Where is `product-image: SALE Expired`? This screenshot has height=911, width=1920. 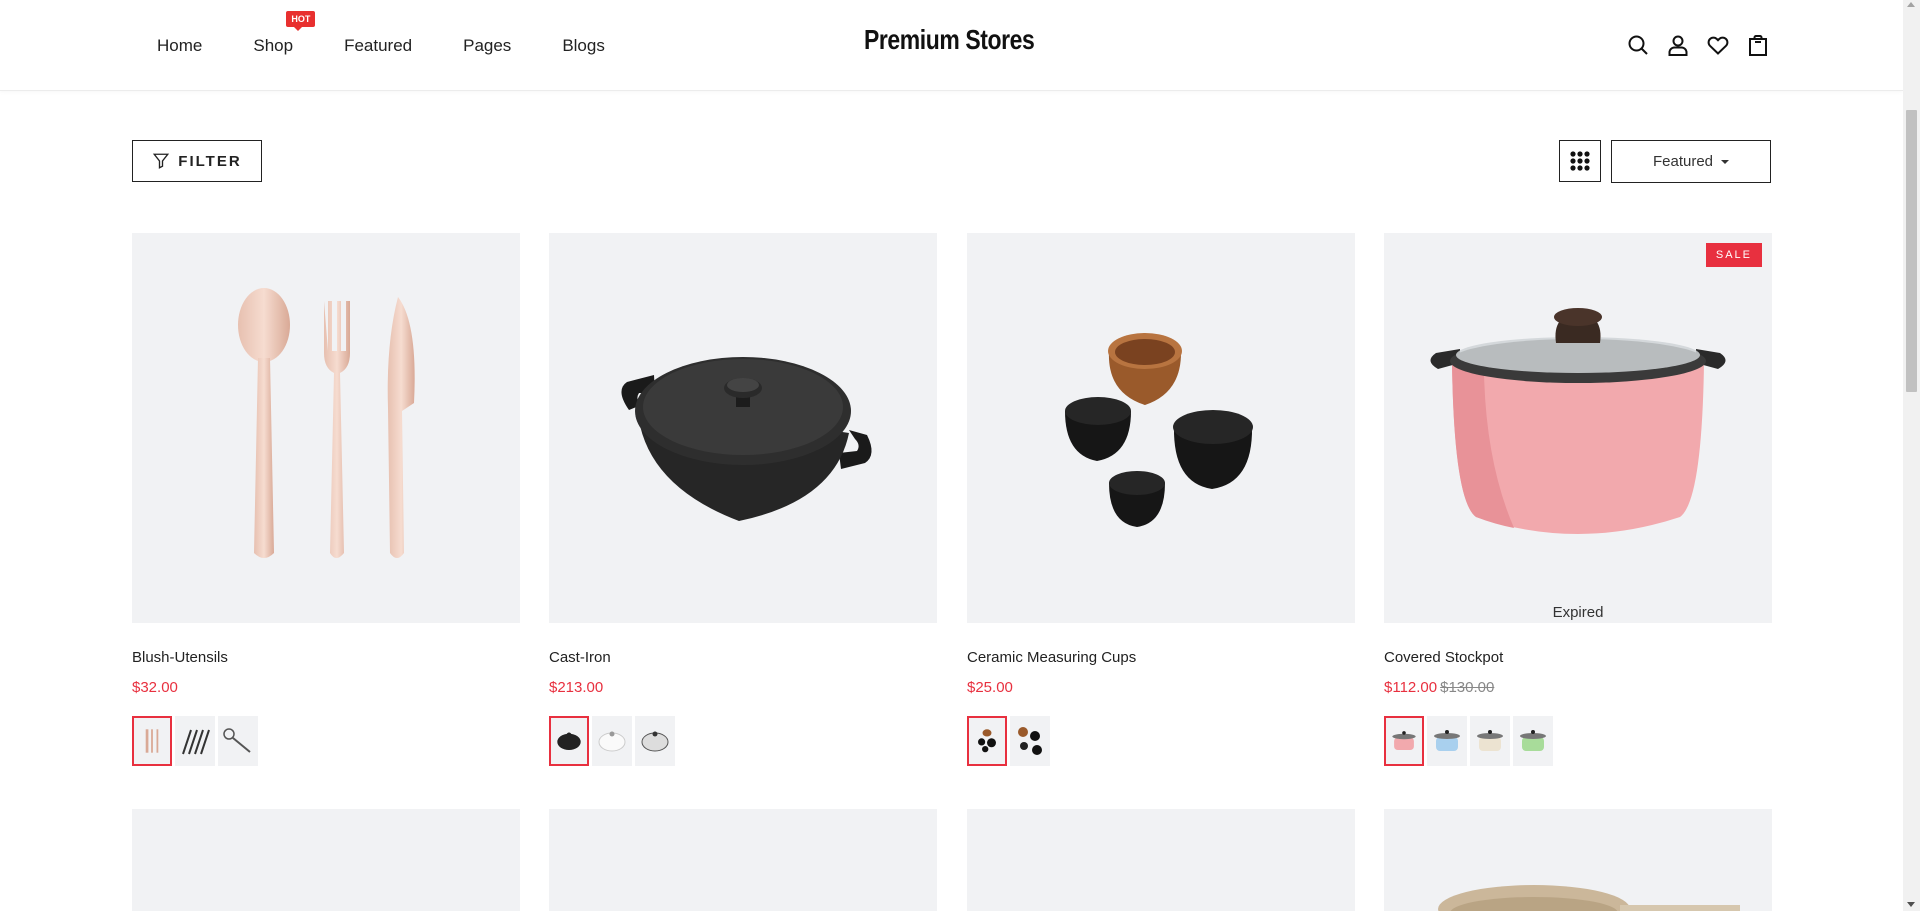 product-image: SALE Expired is located at coordinates (1578, 428).